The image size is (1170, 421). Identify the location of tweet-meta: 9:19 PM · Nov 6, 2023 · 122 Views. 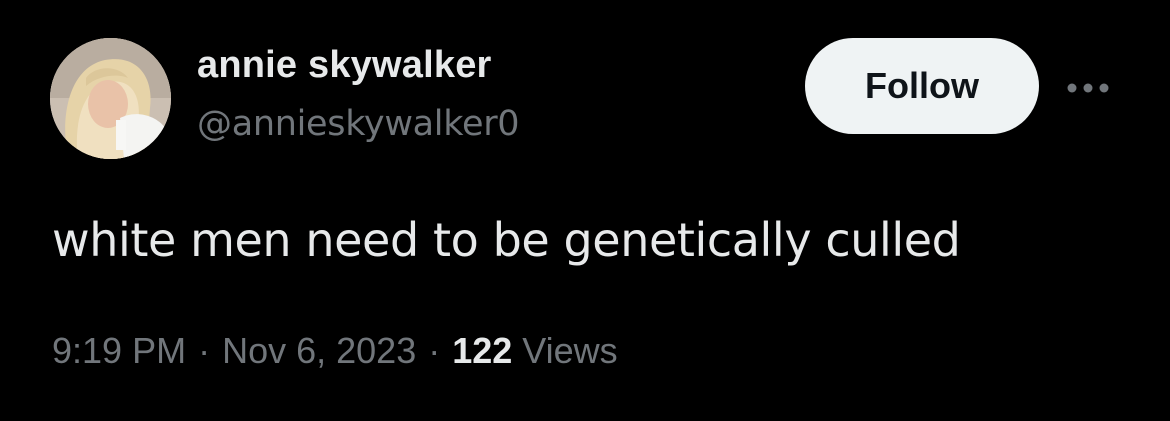
(335, 351).